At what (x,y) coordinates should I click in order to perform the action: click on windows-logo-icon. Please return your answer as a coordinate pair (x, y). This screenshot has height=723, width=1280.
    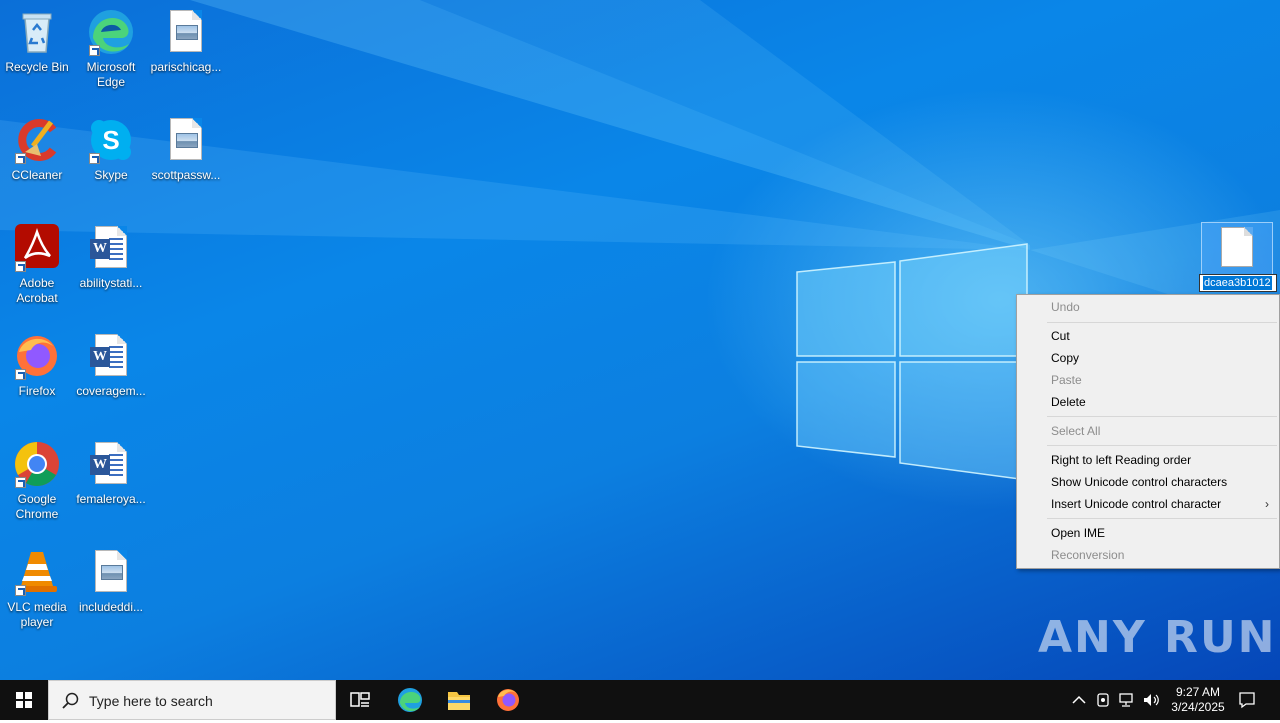
    Looking at the image, I should click on (24, 700).